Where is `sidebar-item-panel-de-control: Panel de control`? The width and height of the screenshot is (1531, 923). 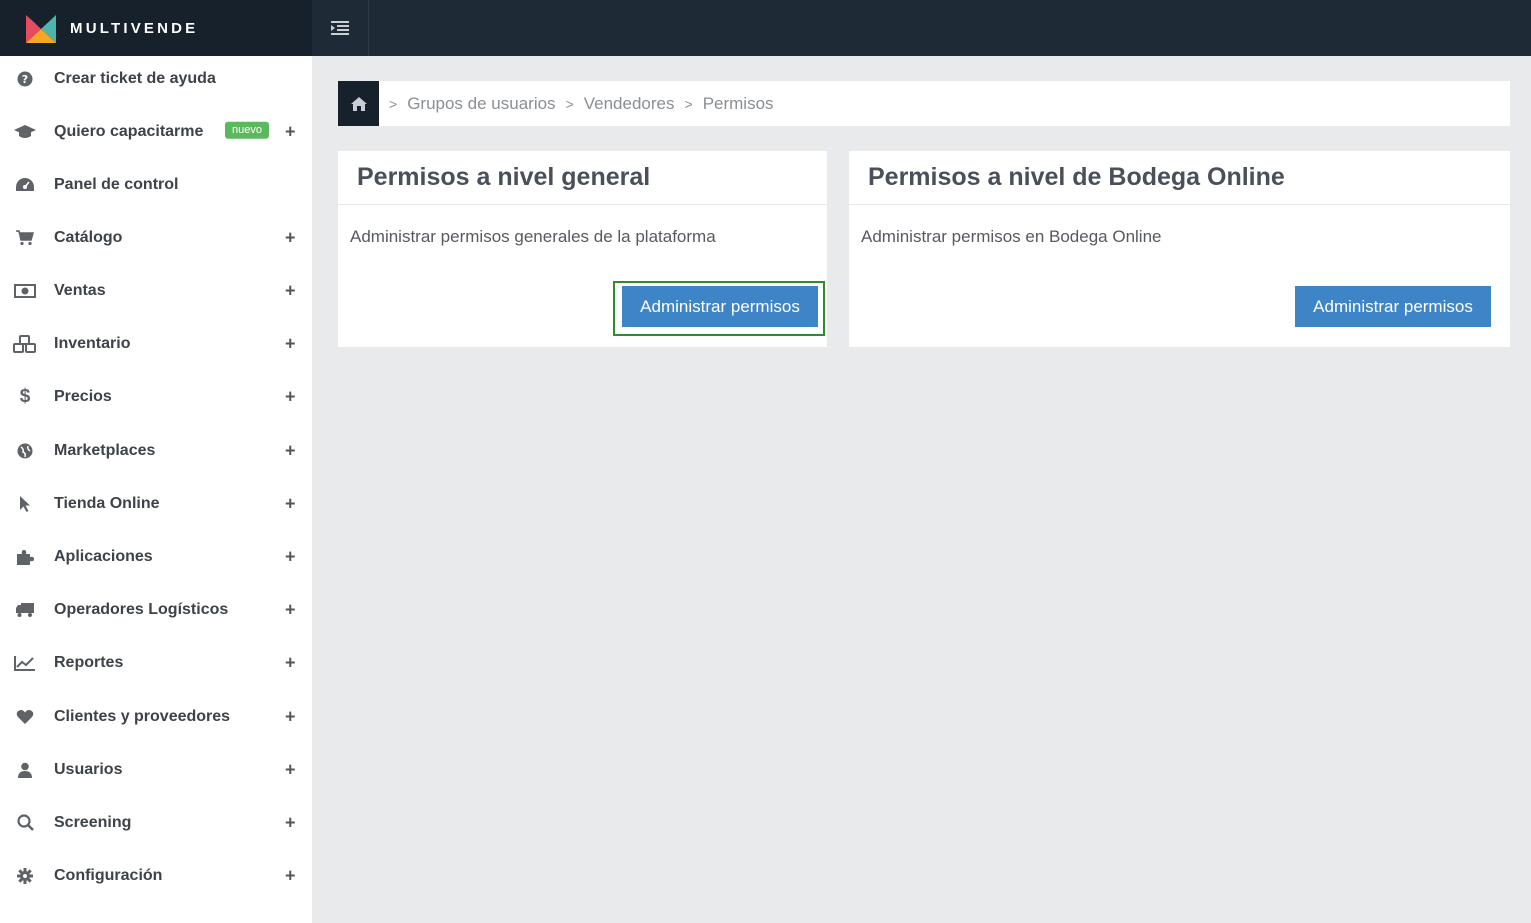
sidebar-item-panel-de-control: Panel de control is located at coordinates (156, 184).